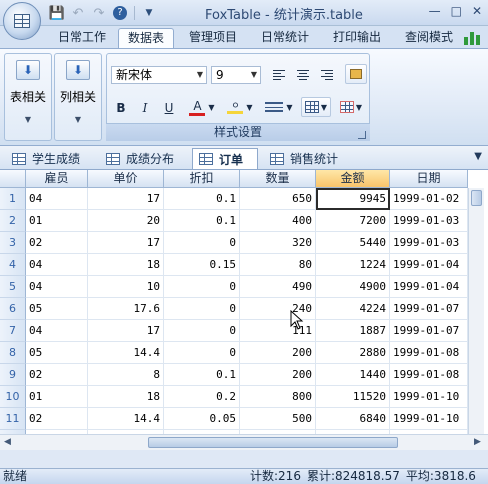 This screenshot has width=488, height=484. Describe the element at coordinates (22, 21) in the screenshot. I see `office-button` at that location.